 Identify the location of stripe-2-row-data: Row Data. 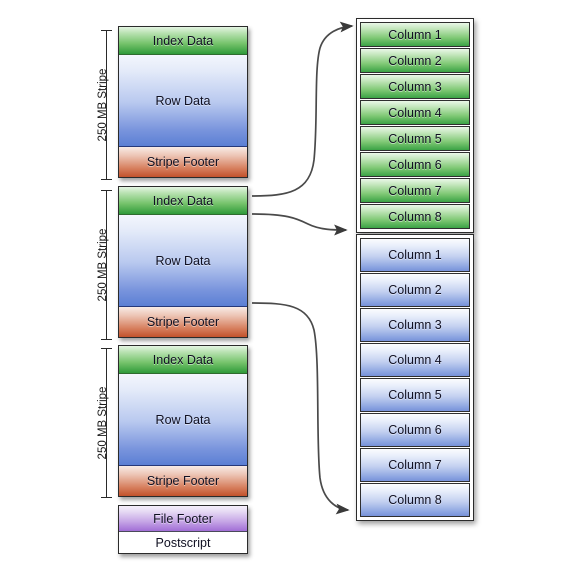
(183, 261).